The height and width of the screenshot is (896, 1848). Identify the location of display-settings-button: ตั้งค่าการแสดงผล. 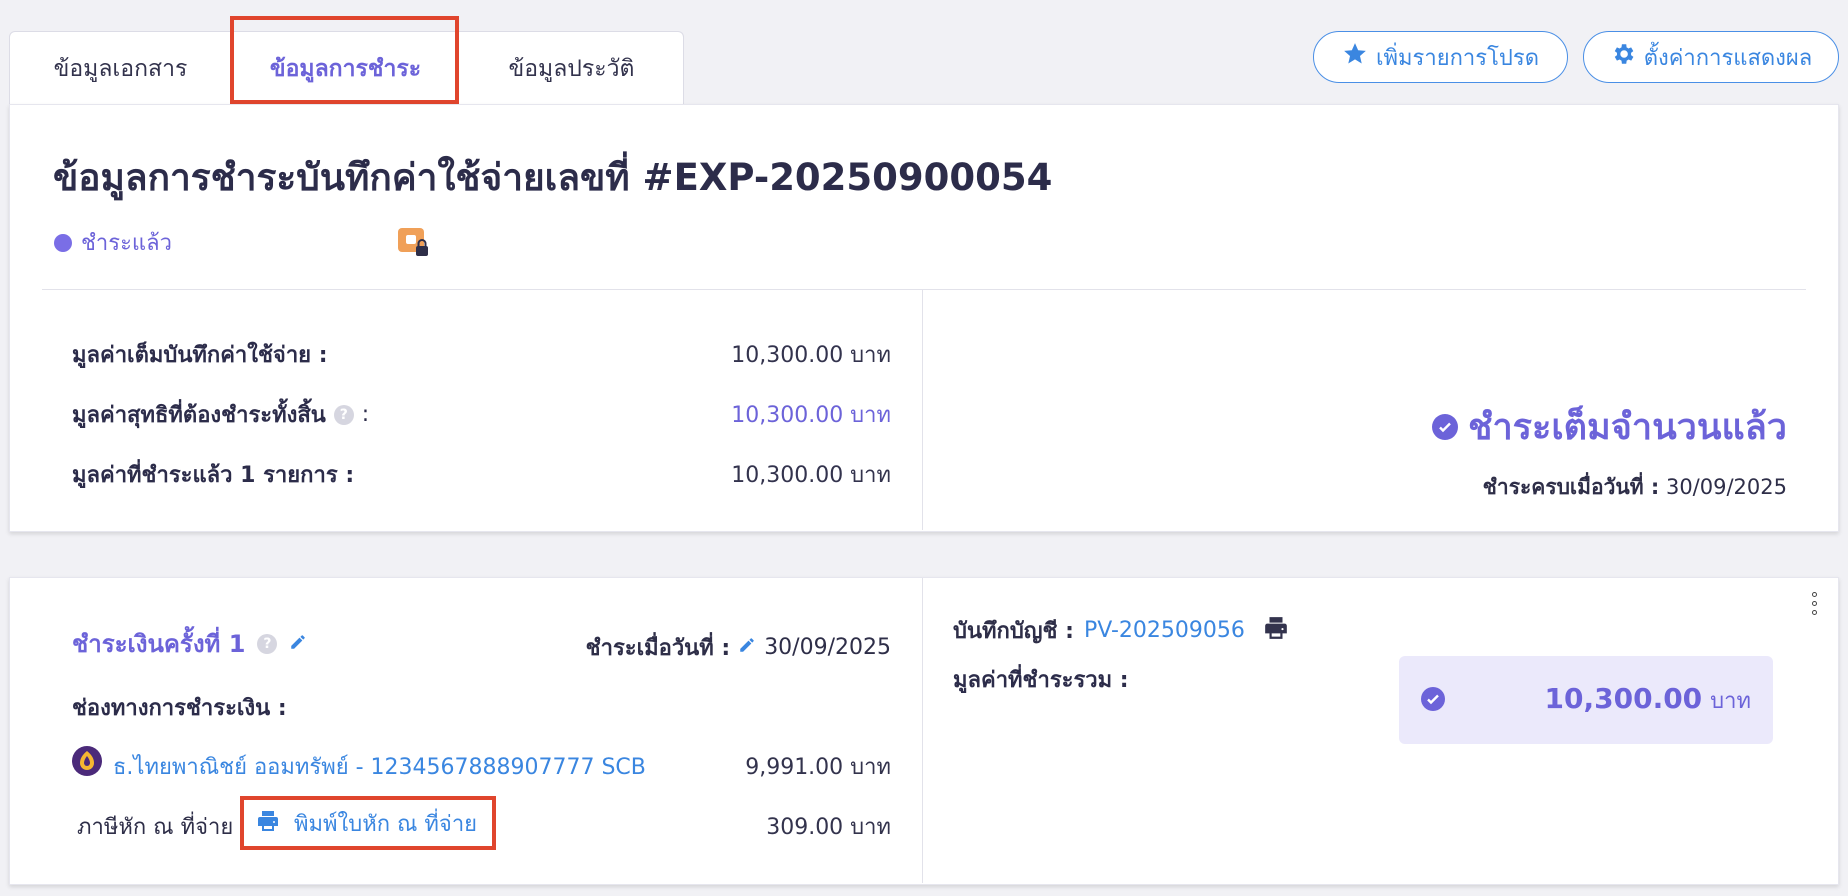
(1711, 57).